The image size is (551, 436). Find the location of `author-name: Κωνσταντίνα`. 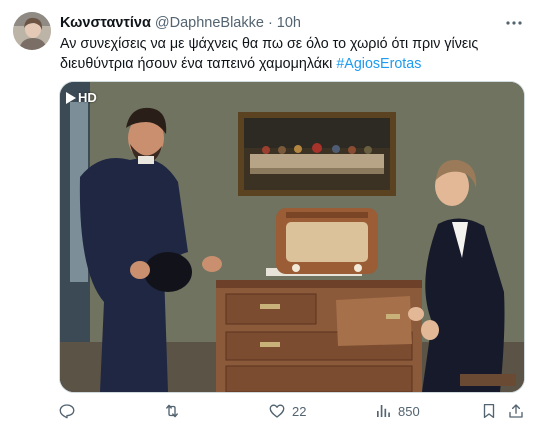

author-name: Κωνσταντίνα is located at coordinates (105, 23).